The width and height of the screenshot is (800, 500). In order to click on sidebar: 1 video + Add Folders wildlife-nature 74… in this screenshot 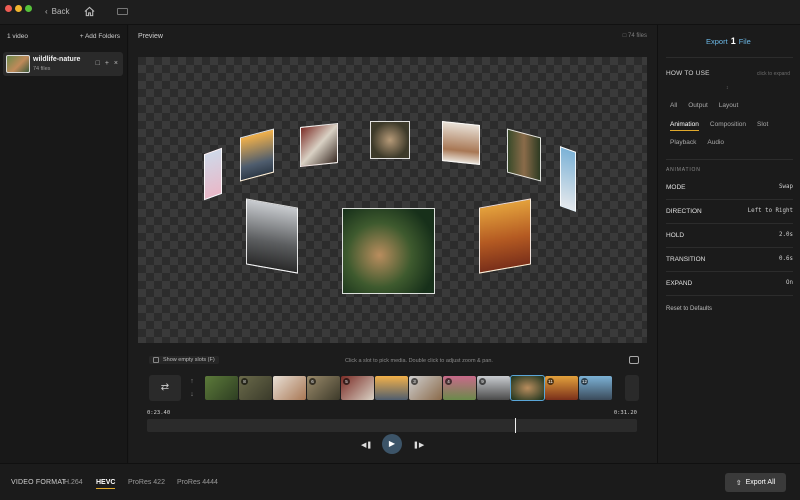, I will do `click(64, 244)`.